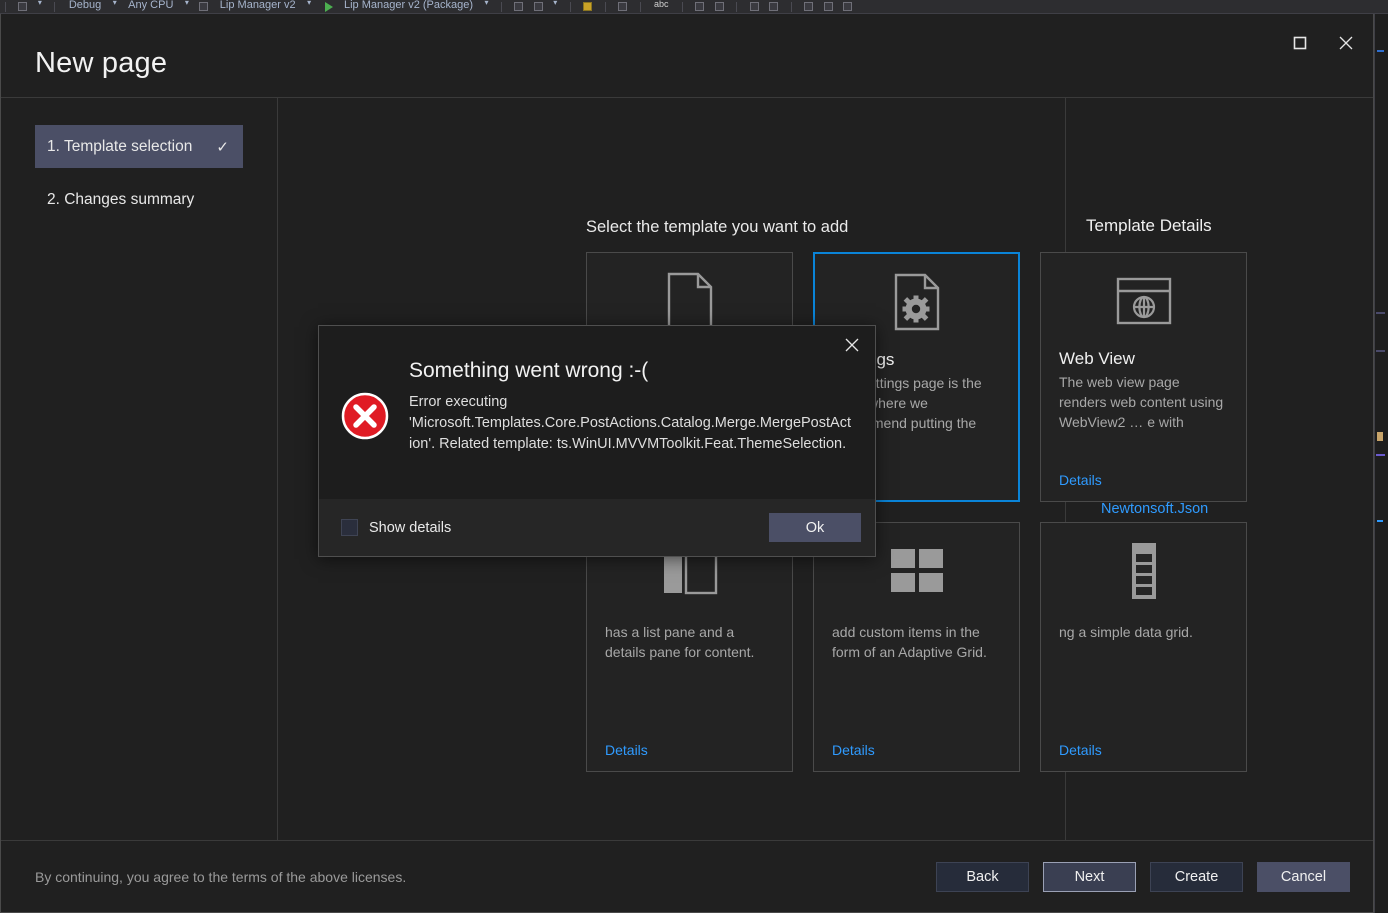  Describe the element at coordinates (349, 527) in the screenshot. I see `checkbox-box` at that location.